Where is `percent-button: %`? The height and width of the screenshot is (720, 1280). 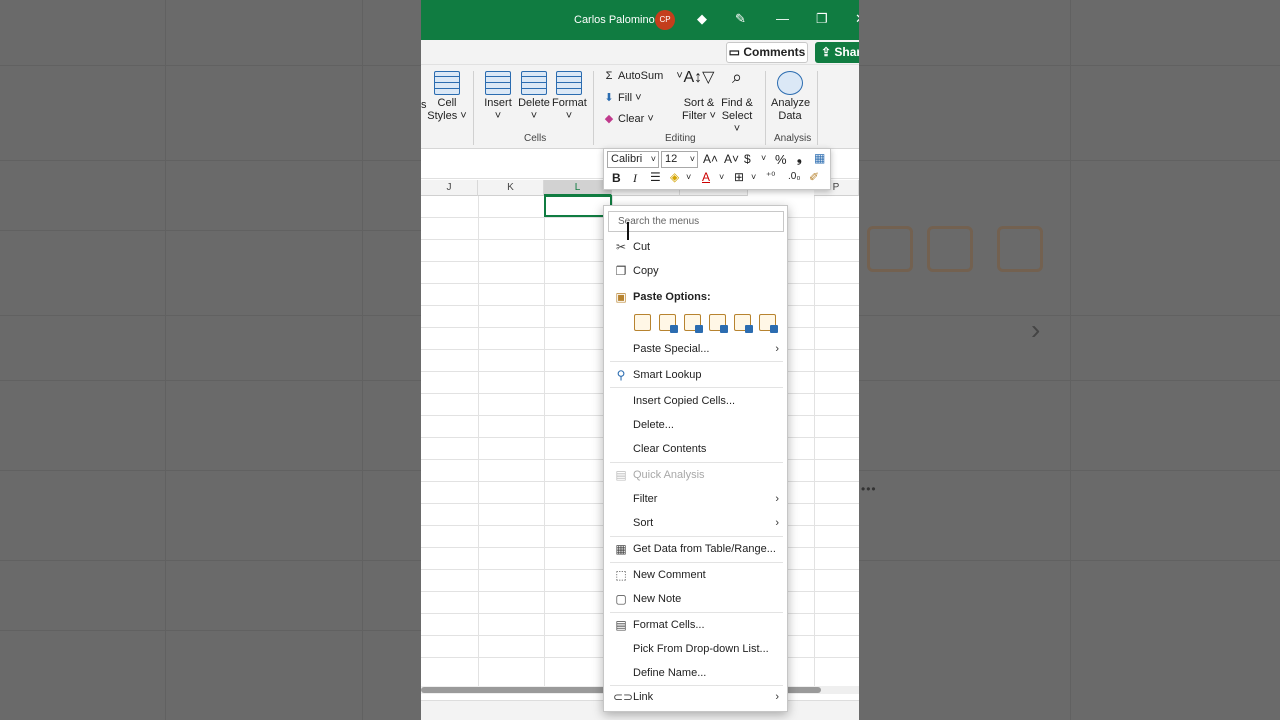
percent-button: % is located at coordinates (781, 159).